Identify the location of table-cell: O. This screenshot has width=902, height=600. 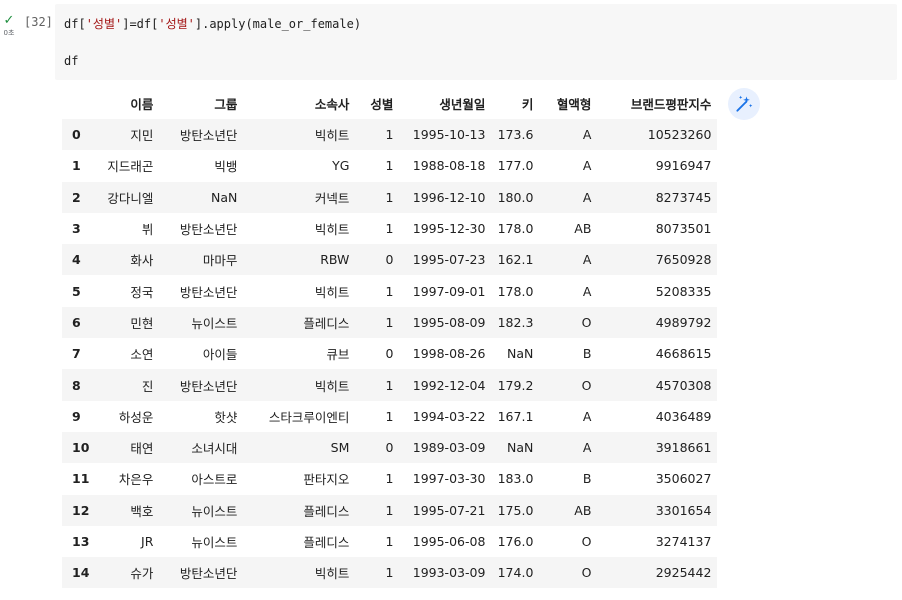
(586, 573).